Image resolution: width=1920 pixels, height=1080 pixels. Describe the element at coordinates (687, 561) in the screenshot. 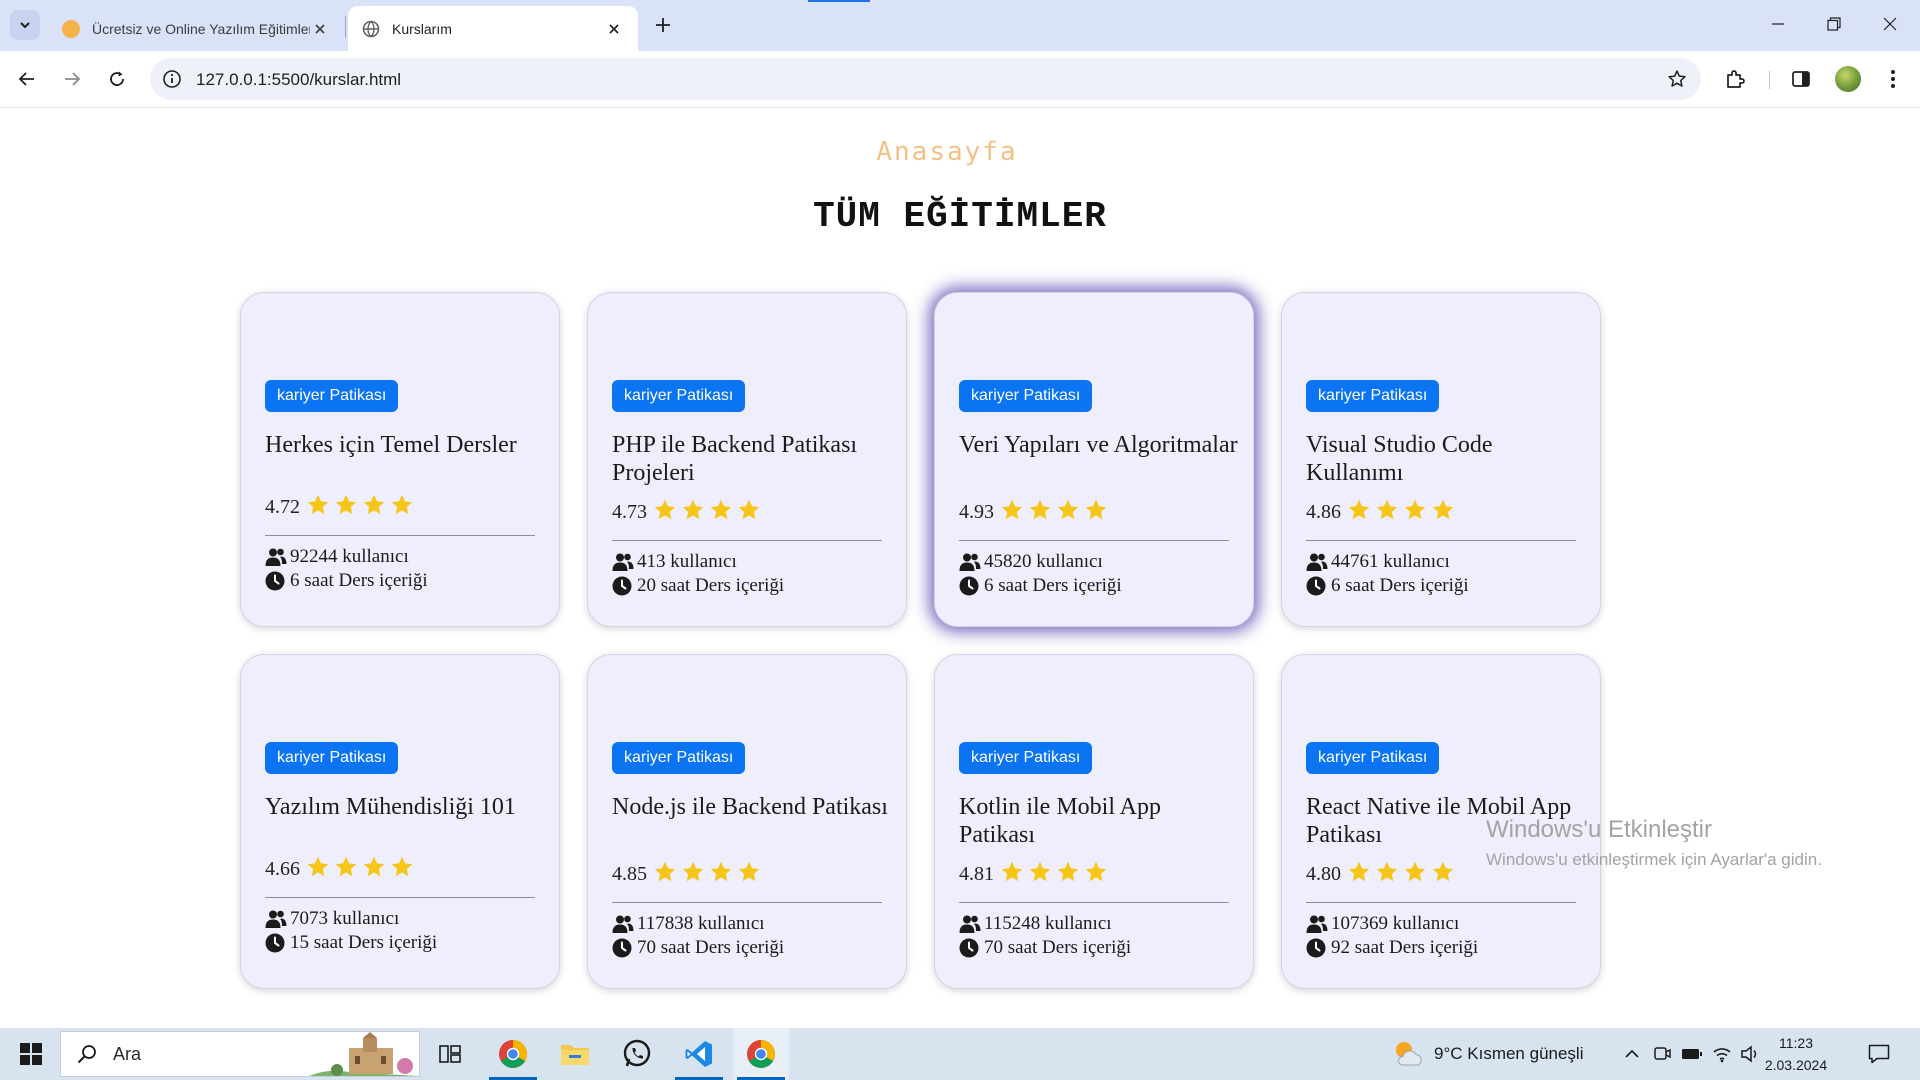

I see `user-count: 413 kullanıcı` at that location.